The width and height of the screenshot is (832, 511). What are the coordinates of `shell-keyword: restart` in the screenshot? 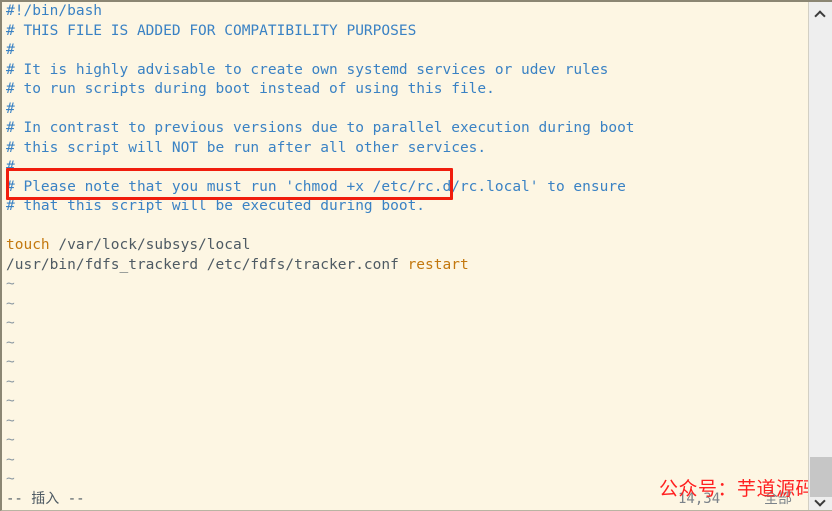 It's located at (438, 264).